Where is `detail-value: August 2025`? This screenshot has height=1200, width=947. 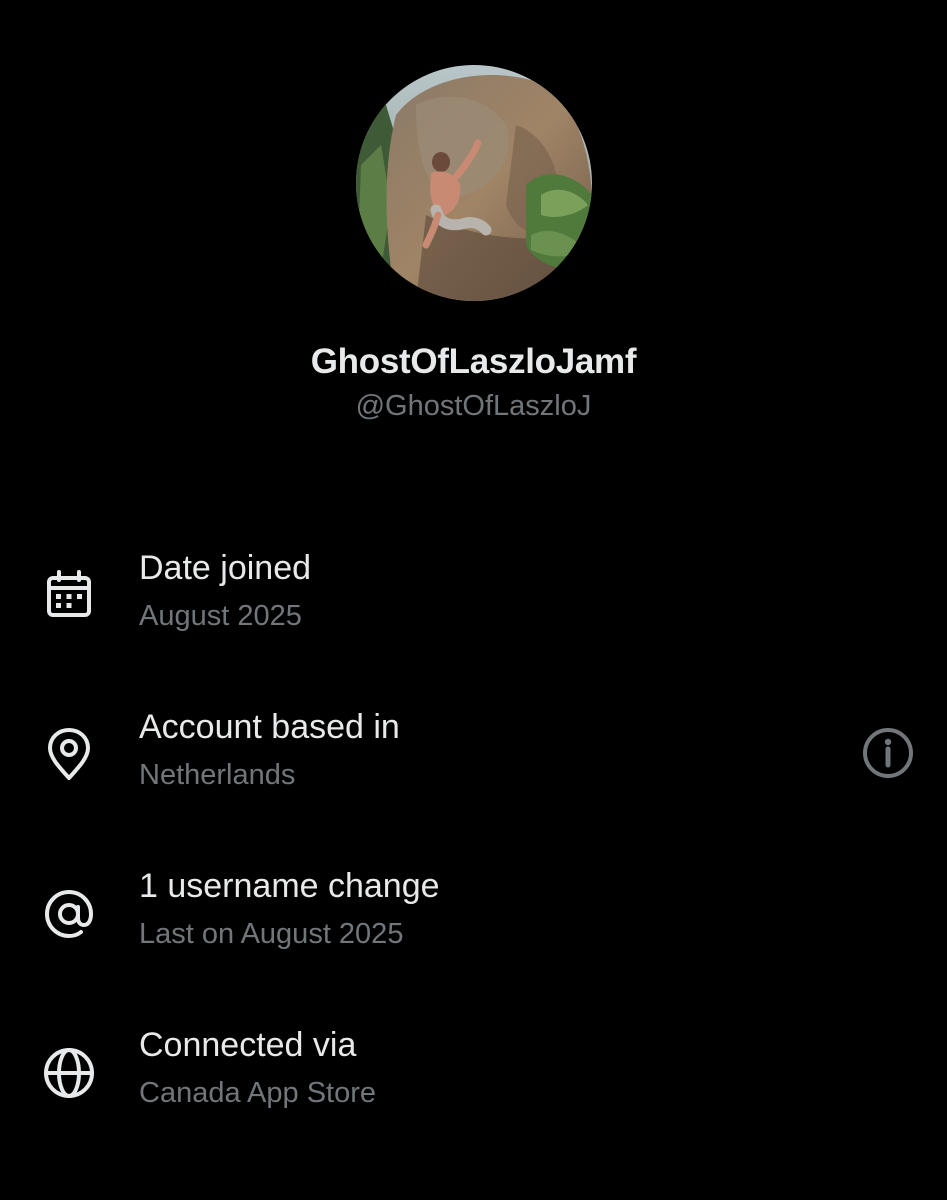
detail-value: August 2025 is located at coordinates (220, 616).